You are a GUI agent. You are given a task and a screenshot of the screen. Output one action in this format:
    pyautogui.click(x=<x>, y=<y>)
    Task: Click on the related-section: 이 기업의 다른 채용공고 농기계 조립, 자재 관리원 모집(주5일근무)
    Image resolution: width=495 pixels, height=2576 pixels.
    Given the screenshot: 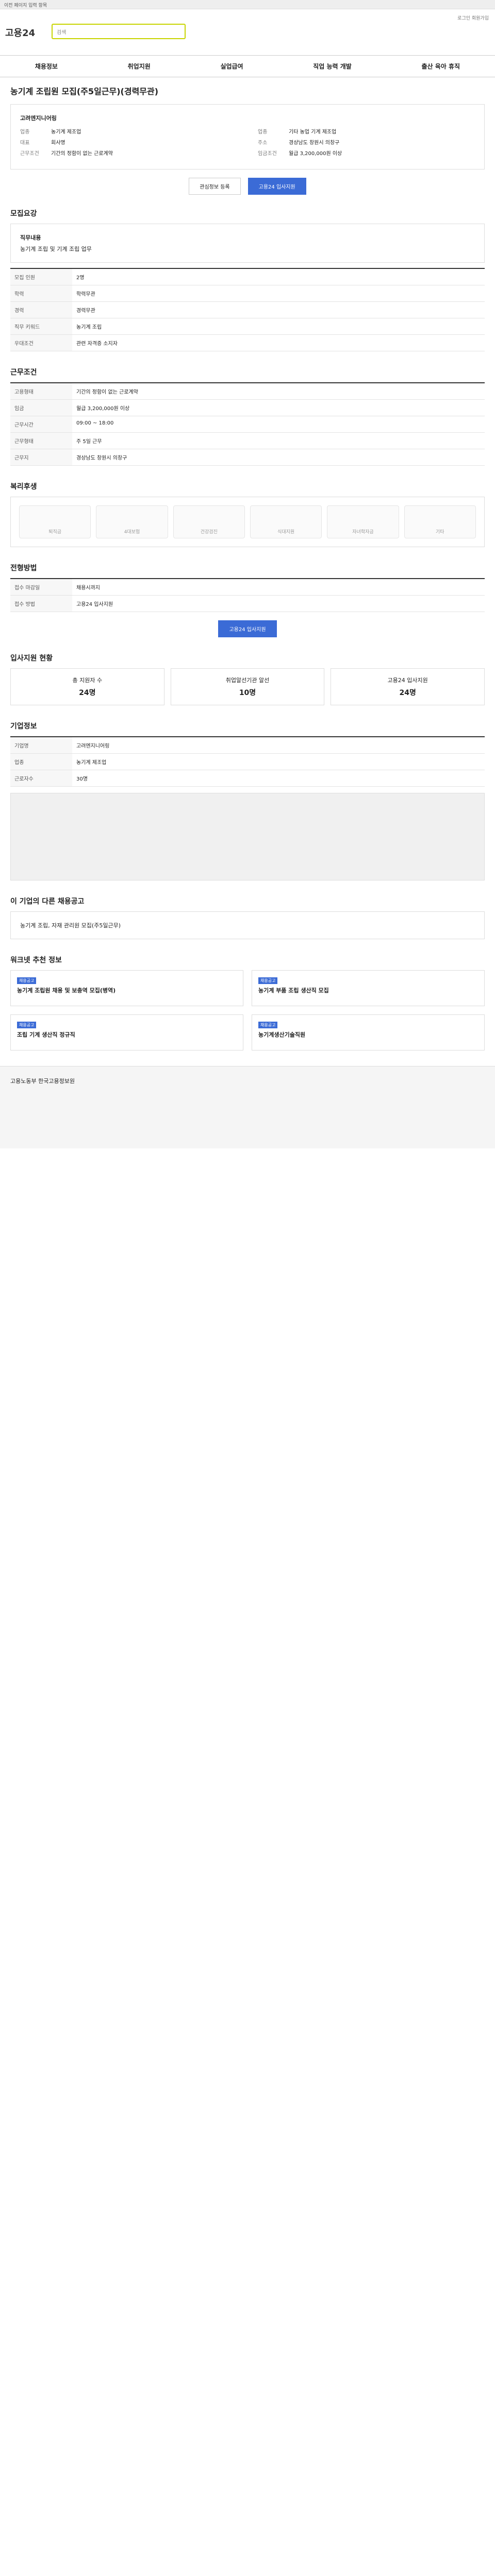 What is the action you would take?
    pyautogui.click(x=247, y=917)
    